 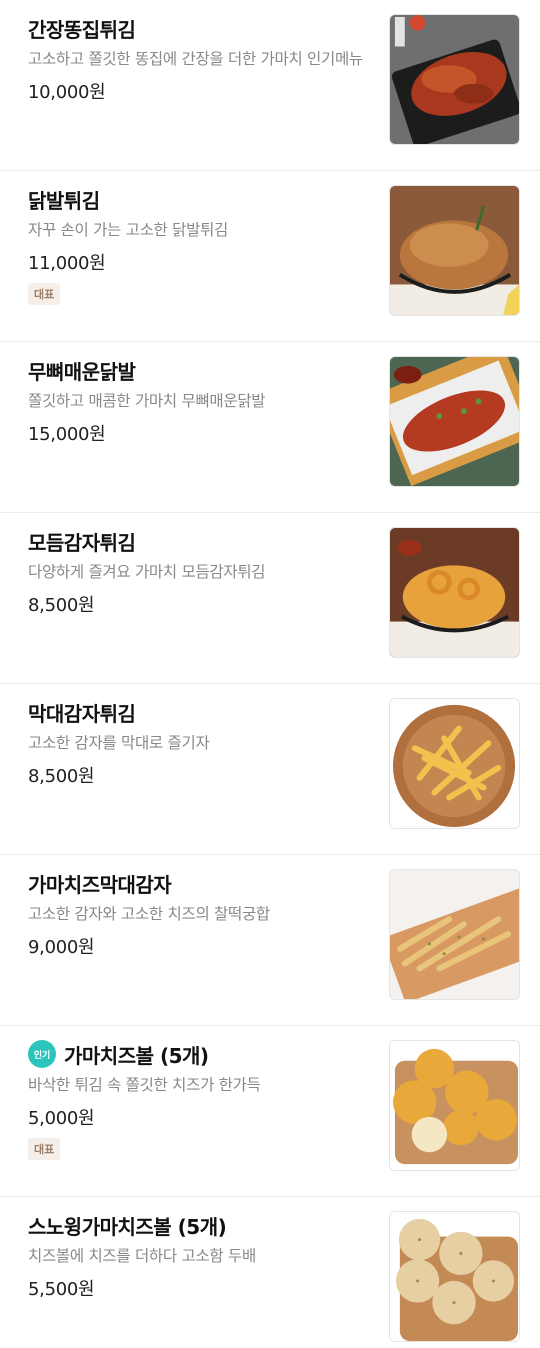 I want to click on popular-badge: 인기, so click(x=42, y=1054).